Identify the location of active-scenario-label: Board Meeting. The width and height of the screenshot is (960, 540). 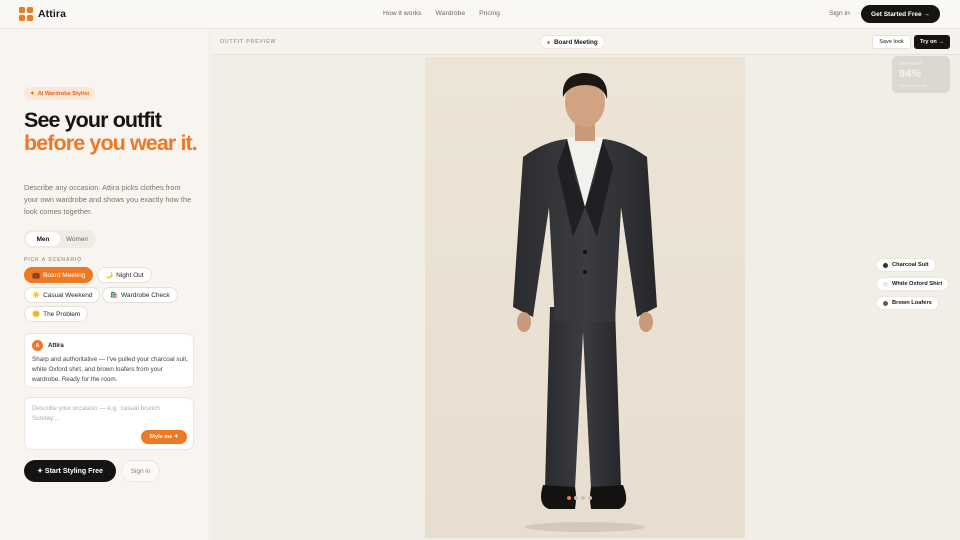
(576, 42).